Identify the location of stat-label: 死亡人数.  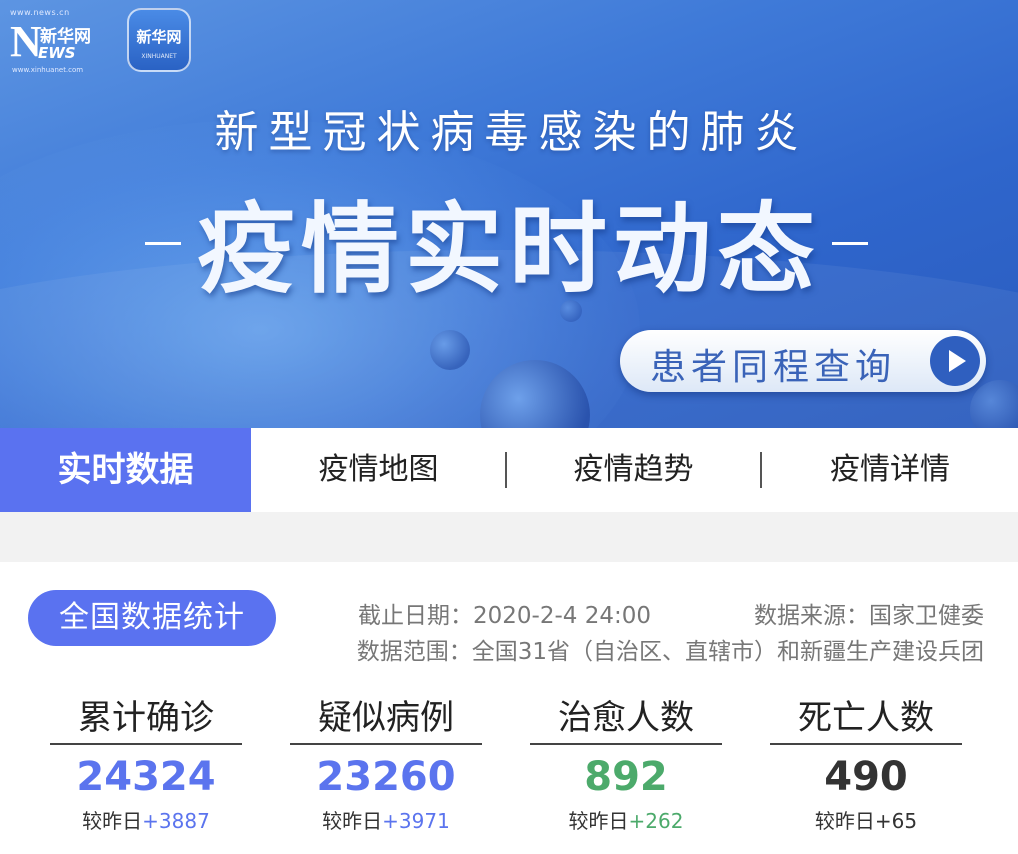
(866, 718).